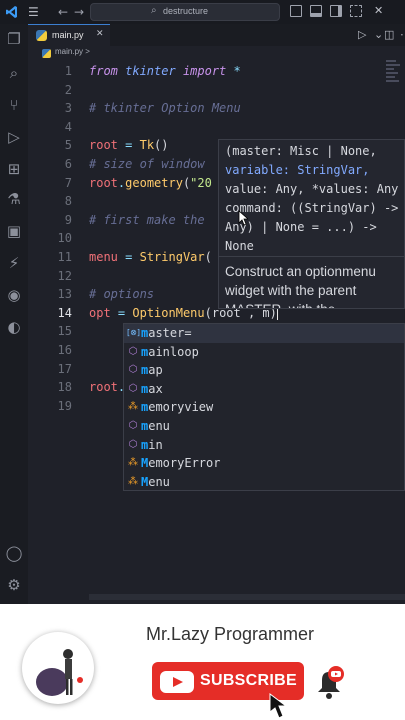 The image size is (405, 720). Describe the element at coordinates (133, 332) in the screenshot. I see `variable-kind-icon: [⊗]` at that location.